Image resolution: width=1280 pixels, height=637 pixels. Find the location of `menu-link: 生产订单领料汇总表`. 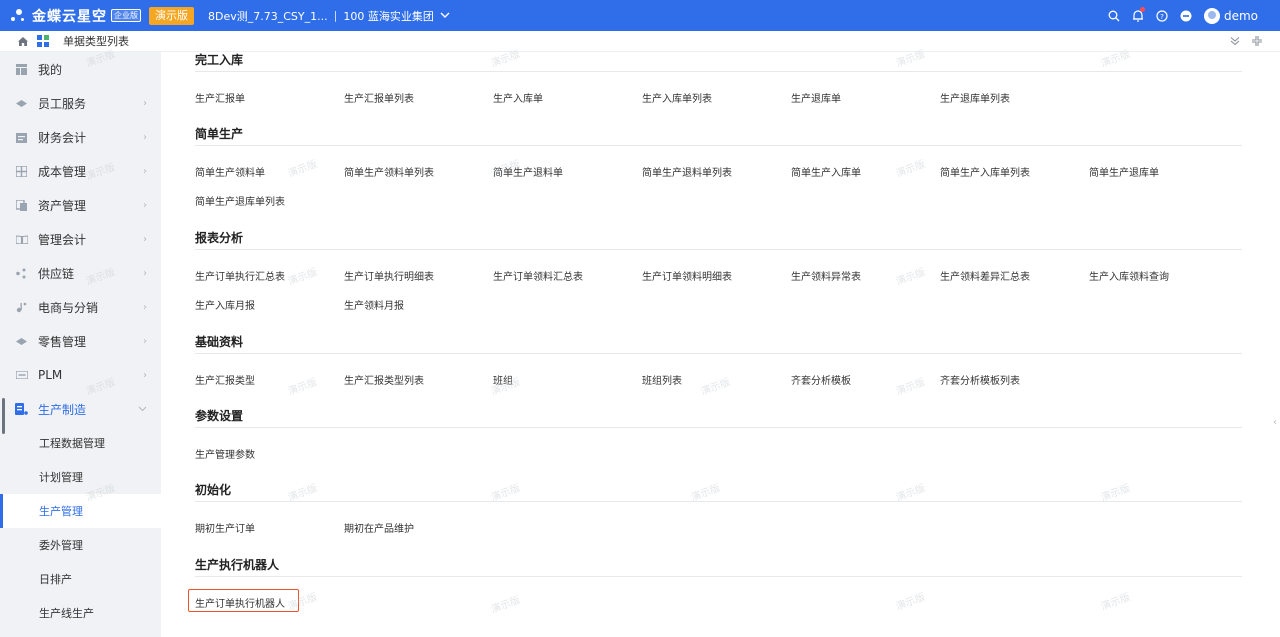

menu-link: 生产订单领料汇总表 is located at coordinates (567, 277).